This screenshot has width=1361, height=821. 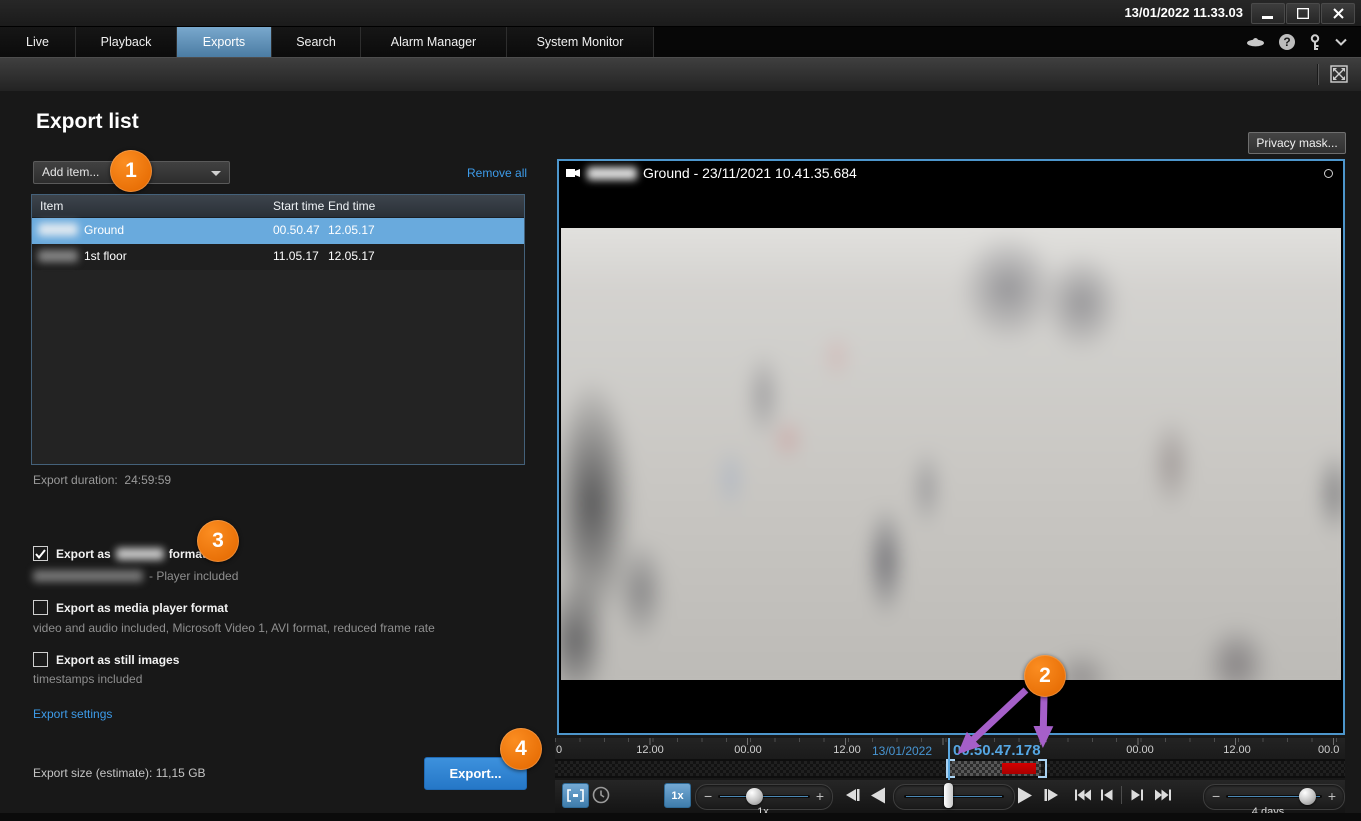 I want to click on bottom-strip, so click(x=680, y=817).